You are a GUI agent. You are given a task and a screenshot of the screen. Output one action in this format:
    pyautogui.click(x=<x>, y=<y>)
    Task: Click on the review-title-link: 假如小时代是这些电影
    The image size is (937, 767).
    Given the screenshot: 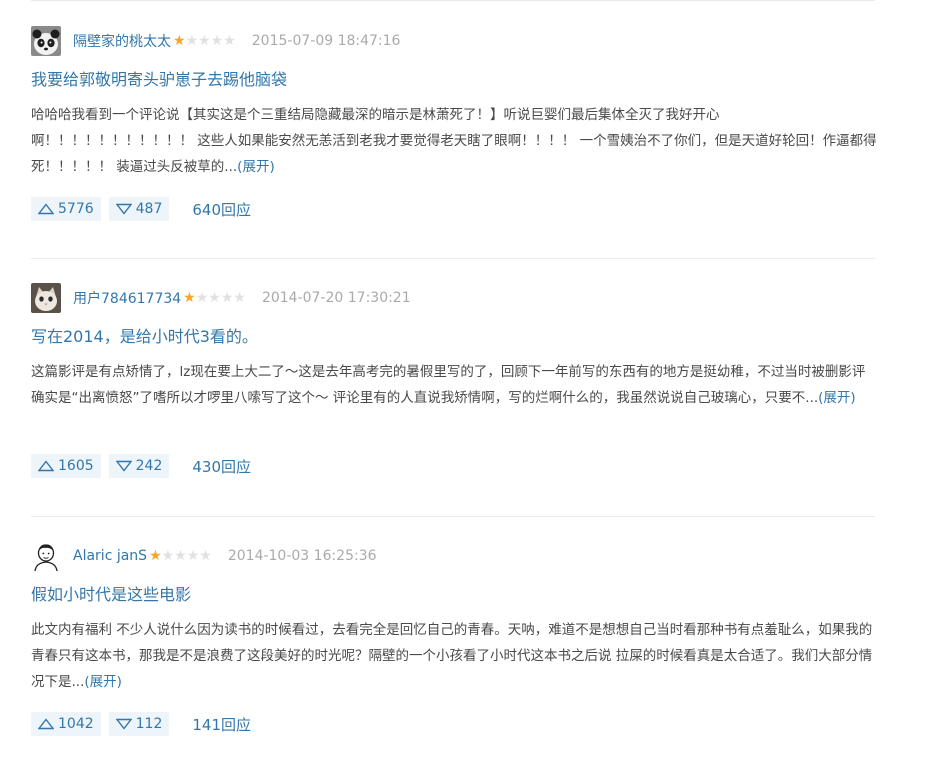 What is the action you would take?
    pyautogui.click(x=453, y=595)
    